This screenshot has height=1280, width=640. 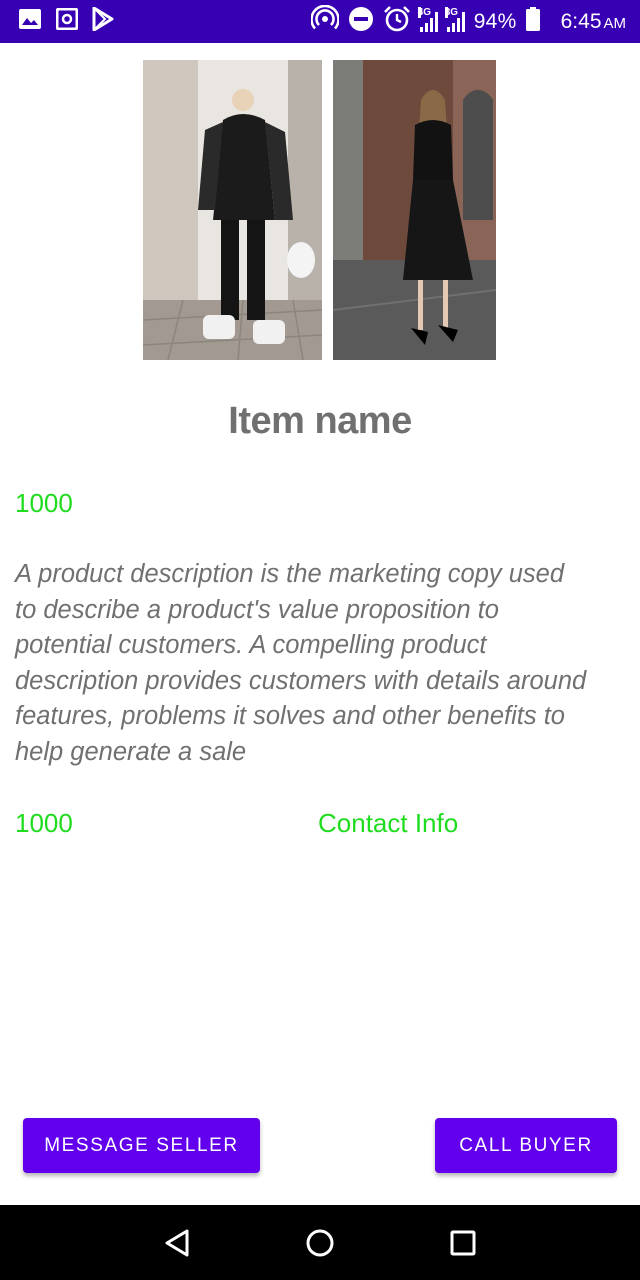 I want to click on message-seller-button: MESSAGE SELLER, so click(x=141, y=1145).